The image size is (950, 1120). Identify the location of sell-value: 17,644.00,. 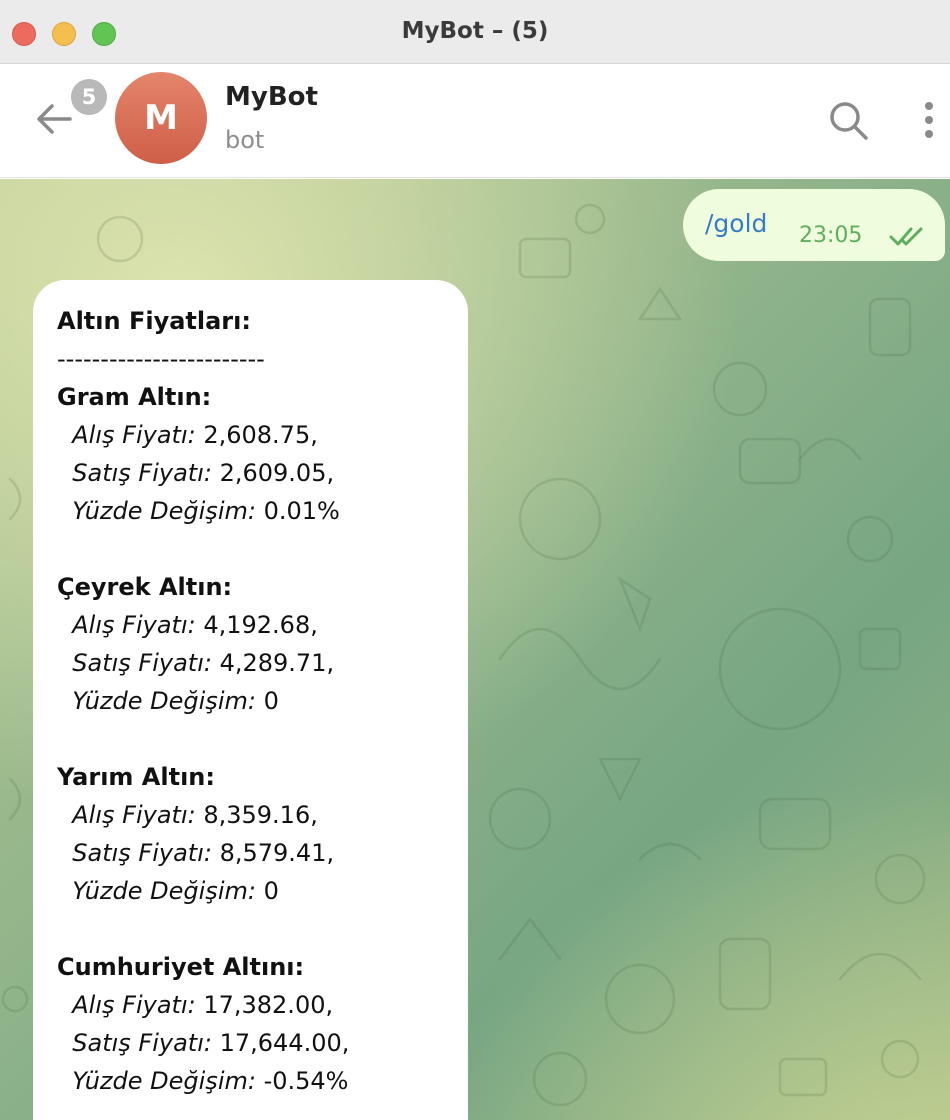
(280, 1043).